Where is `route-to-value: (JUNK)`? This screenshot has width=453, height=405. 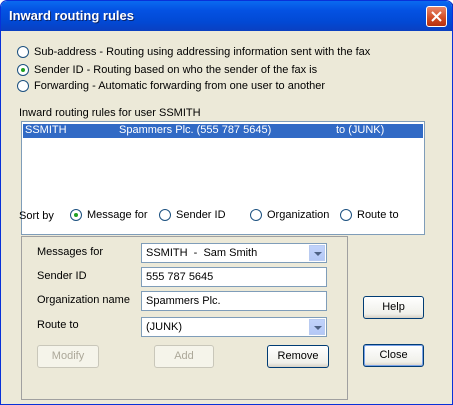
route-to-value: (JUNK) is located at coordinates (164, 327).